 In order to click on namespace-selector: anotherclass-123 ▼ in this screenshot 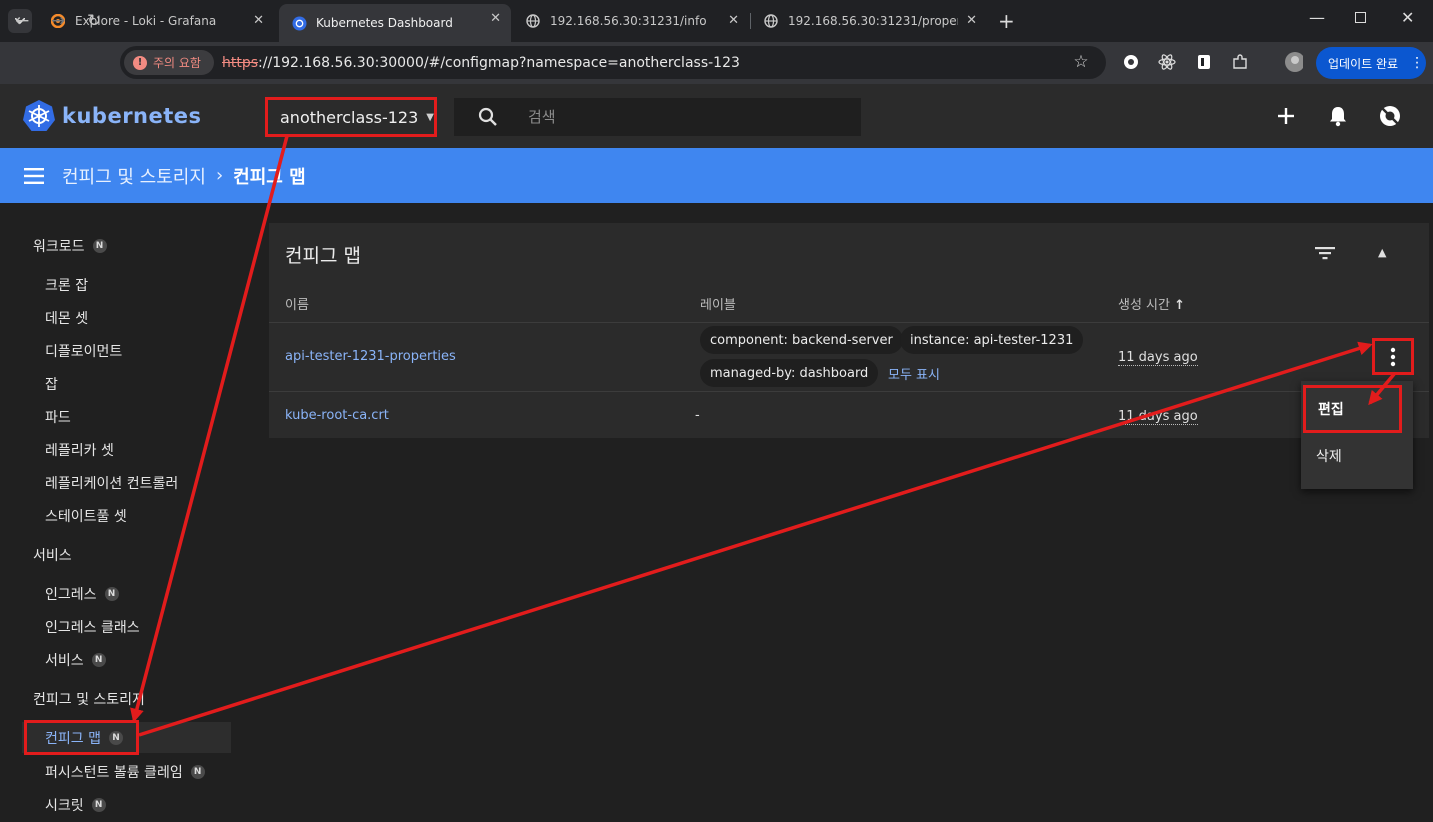, I will do `click(351, 117)`.